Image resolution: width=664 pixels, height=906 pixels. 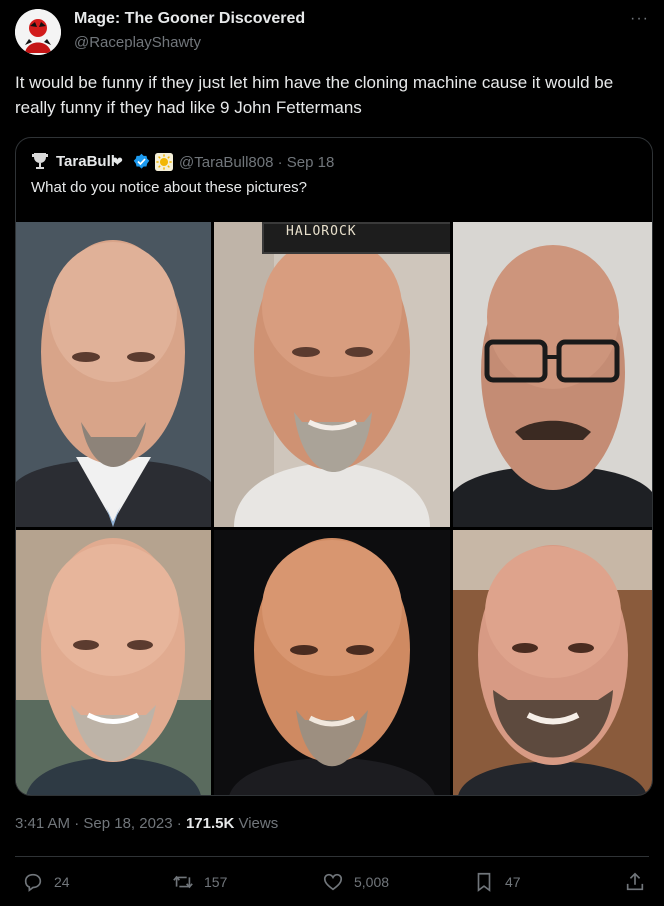 I want to click on trophy-avatar-icon, so click(x=40, y=161).